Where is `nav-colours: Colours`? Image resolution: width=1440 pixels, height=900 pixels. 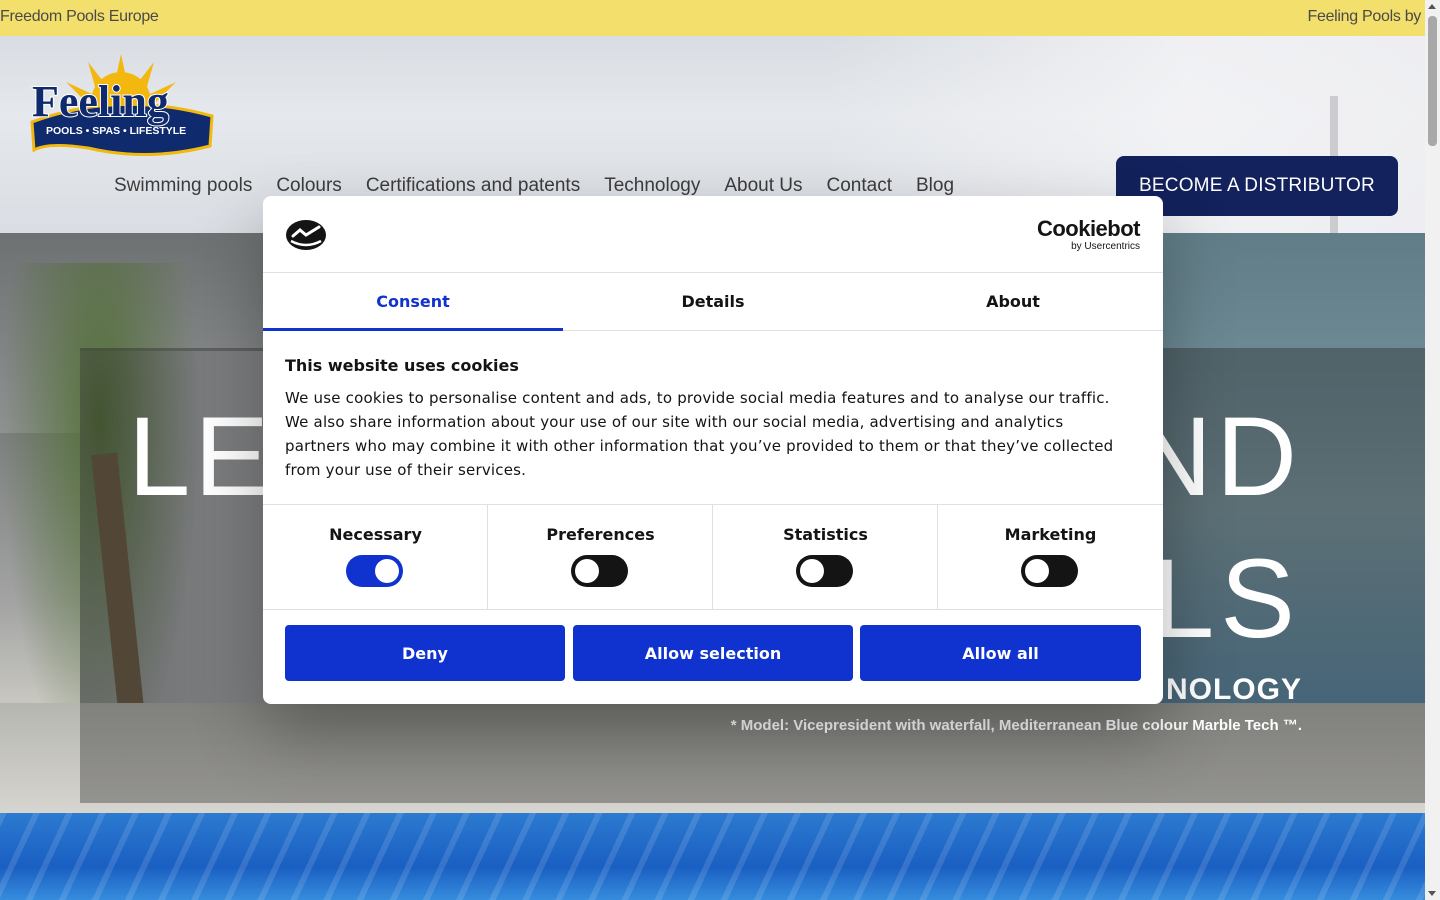 nav-colours: Colours is located at coordinates (308, 186).